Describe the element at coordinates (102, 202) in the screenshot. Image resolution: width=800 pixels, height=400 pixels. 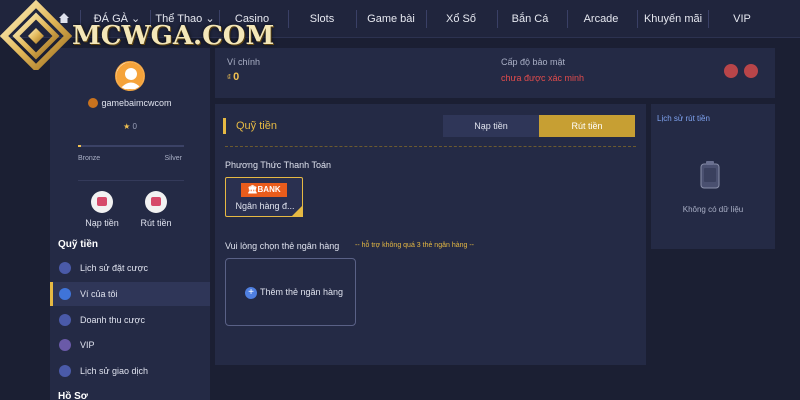
I see `deposit-icon` at that location.